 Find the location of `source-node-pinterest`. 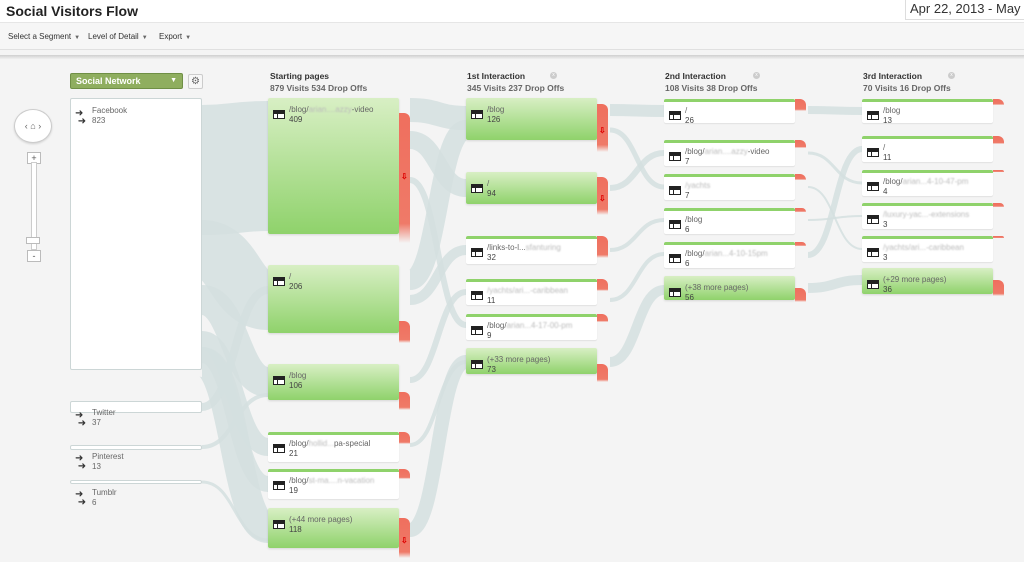

source-node-pinterest is located at coordinates (136, 447).